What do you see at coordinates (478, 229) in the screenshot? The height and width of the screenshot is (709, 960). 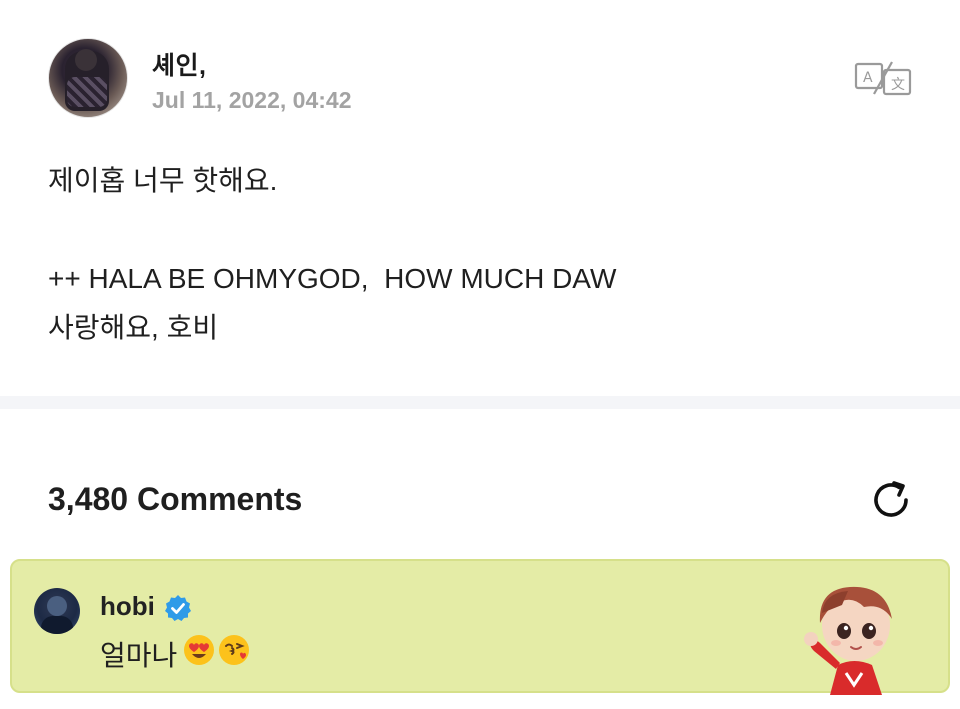 I see `post-body-line` at bounding box center [478, 229].